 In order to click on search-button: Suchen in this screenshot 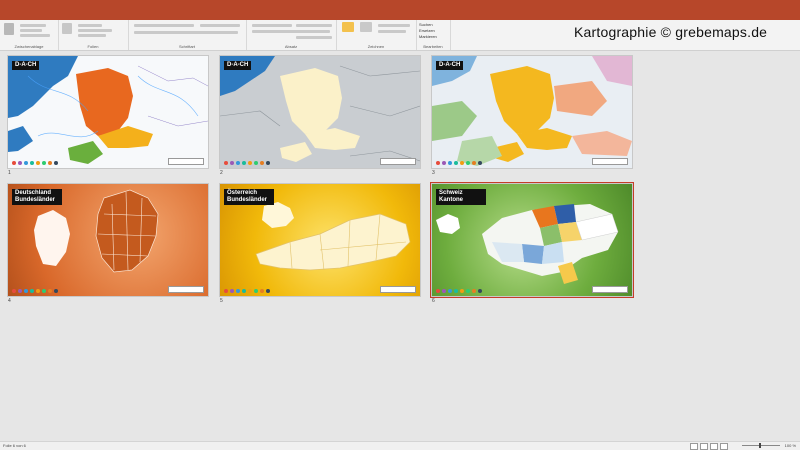, I will do `click(426, 24)`.